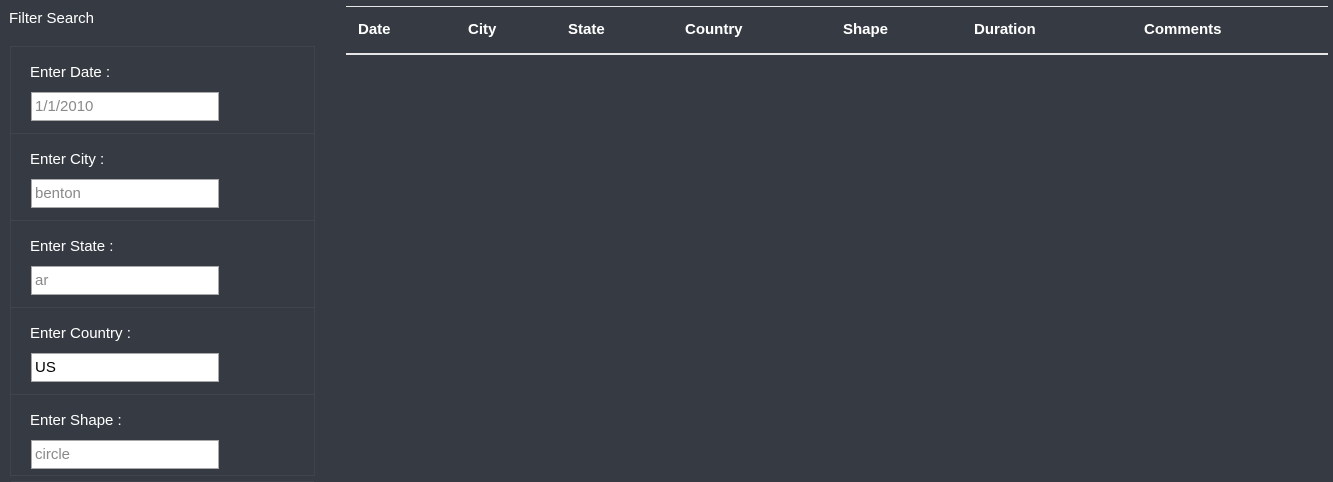  Describe the element at coordinates (586, 30) in the screenshot. I see `column-header-state: State` at that location.